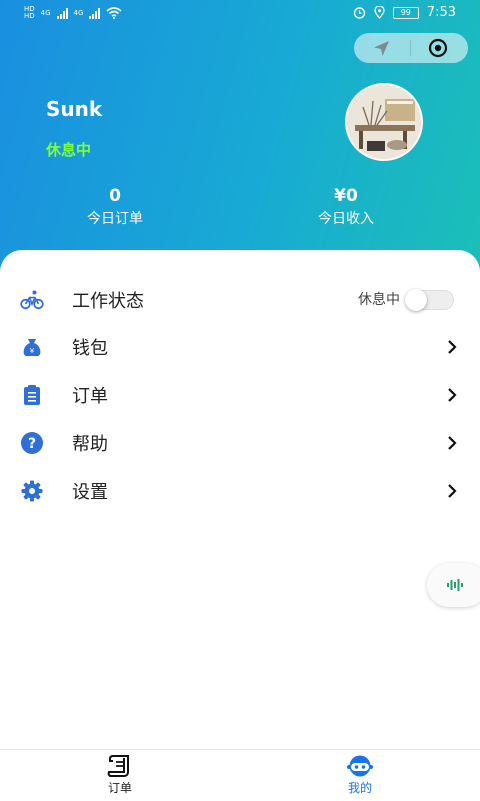 This screenshot has width=480, height=801. I want to click on wifi-icon, so click(114, 13).